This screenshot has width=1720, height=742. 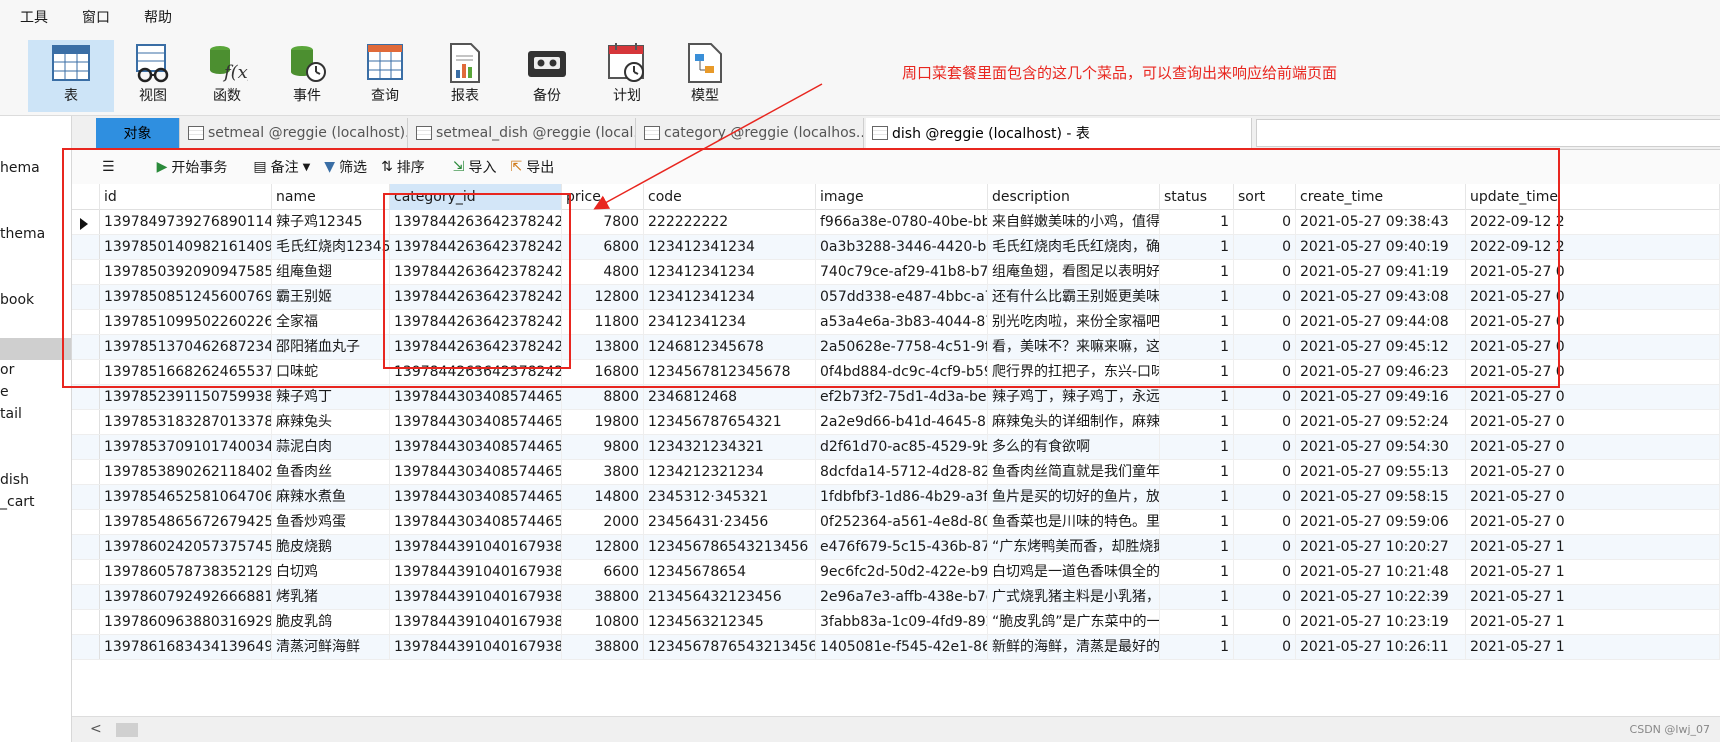 I want to click on cell-id: 1397861683434139649, so click(x=186, y=647).